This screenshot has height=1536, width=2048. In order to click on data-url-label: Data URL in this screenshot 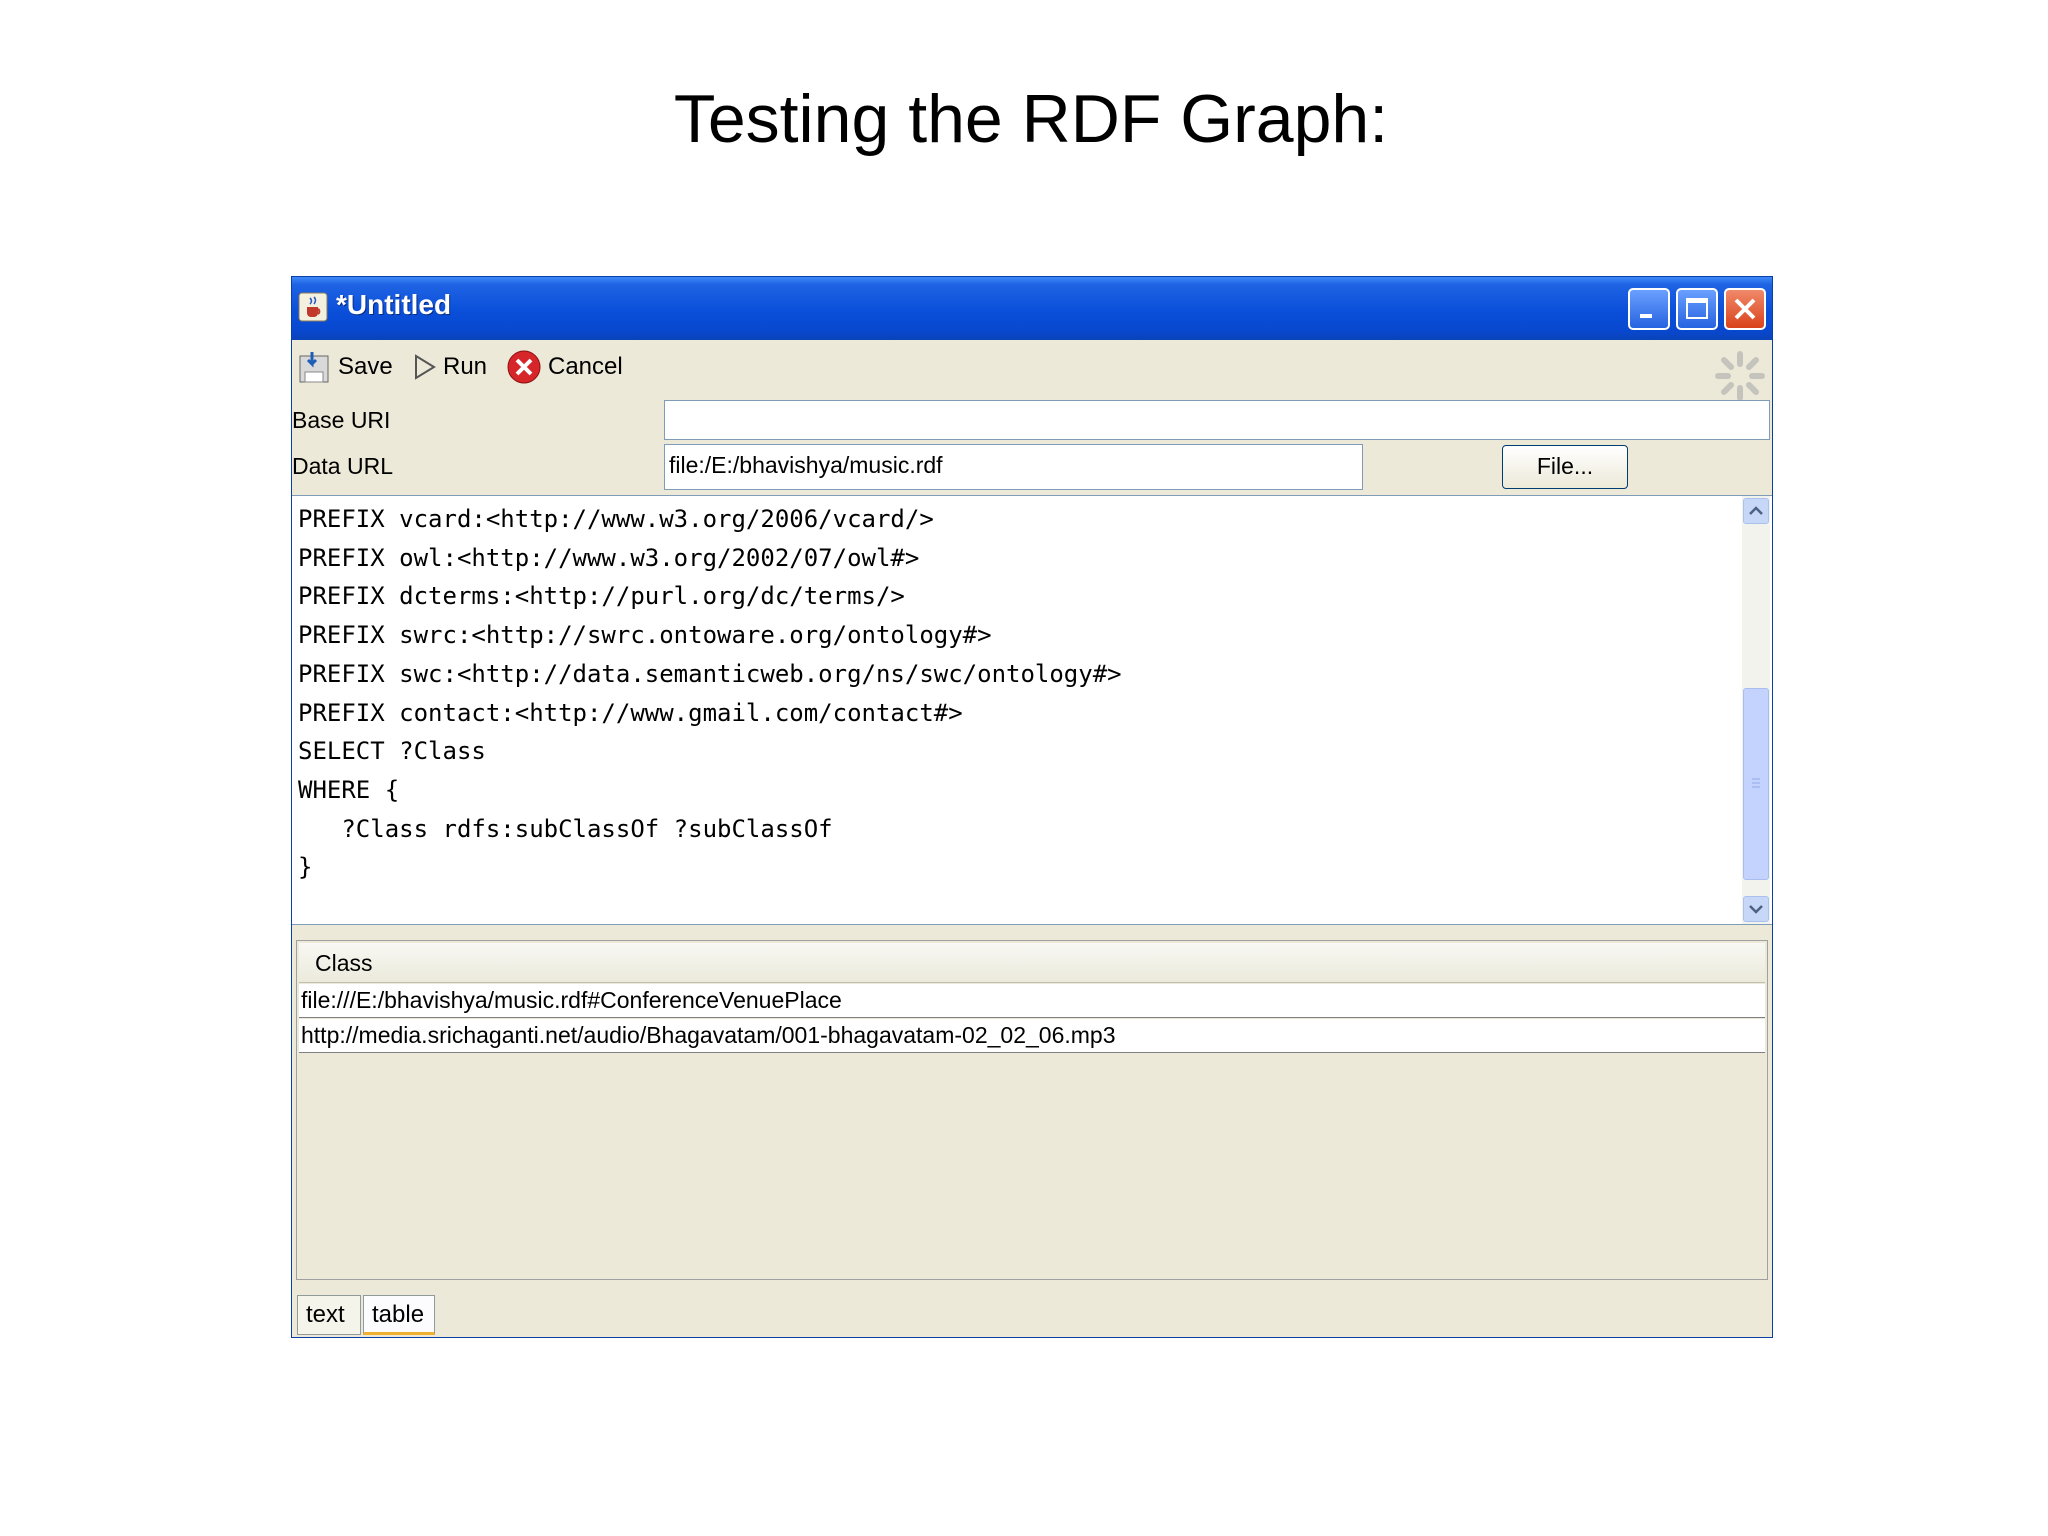, I will do `click(342, 466)`.